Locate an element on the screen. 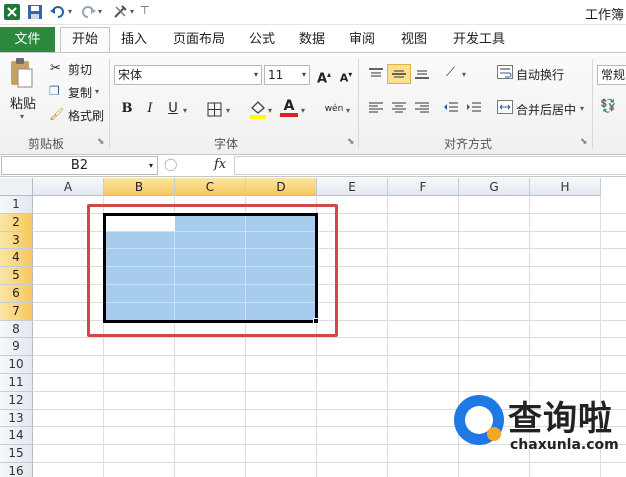 The width and height of the screenshot is (626, 477). cut-button: 剪切 is located at coordinates (80, 69).